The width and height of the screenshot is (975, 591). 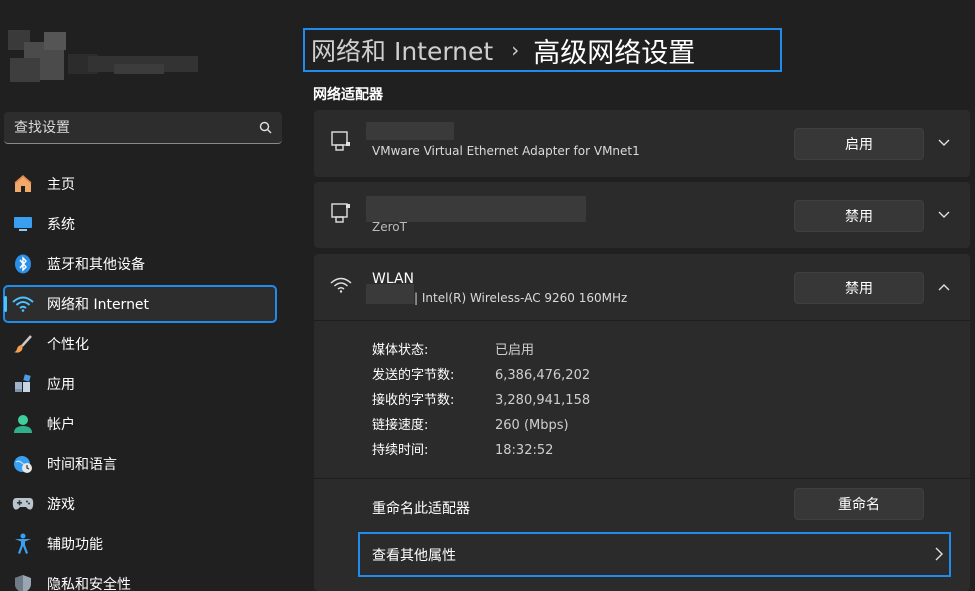 I want to click on search-icon, so click(x=265, y=128).